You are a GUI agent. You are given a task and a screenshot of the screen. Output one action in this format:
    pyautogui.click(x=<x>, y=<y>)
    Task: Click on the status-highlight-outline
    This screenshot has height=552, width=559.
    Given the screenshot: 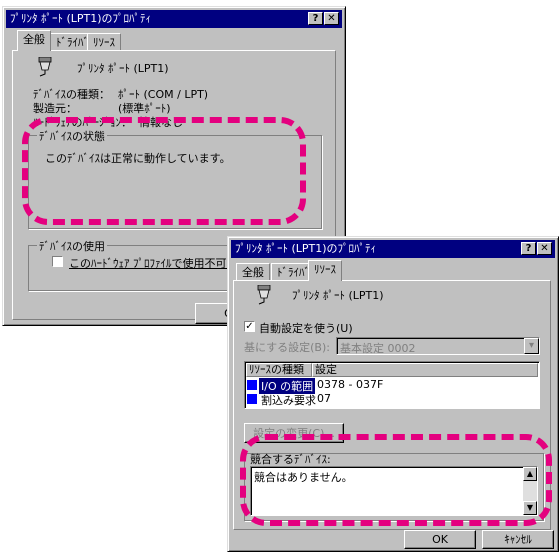 What is the action you would take?
    pyautogui.click(x=164, y=171)
    